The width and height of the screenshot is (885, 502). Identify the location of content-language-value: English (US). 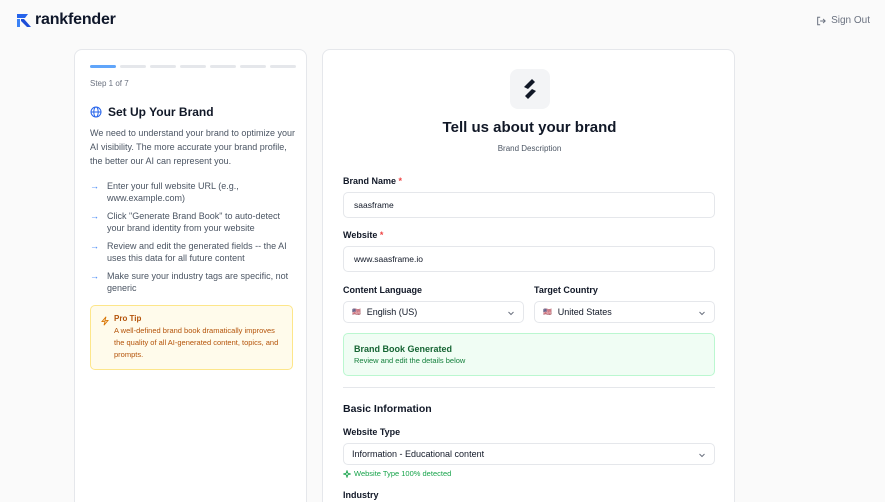
(392, 312).